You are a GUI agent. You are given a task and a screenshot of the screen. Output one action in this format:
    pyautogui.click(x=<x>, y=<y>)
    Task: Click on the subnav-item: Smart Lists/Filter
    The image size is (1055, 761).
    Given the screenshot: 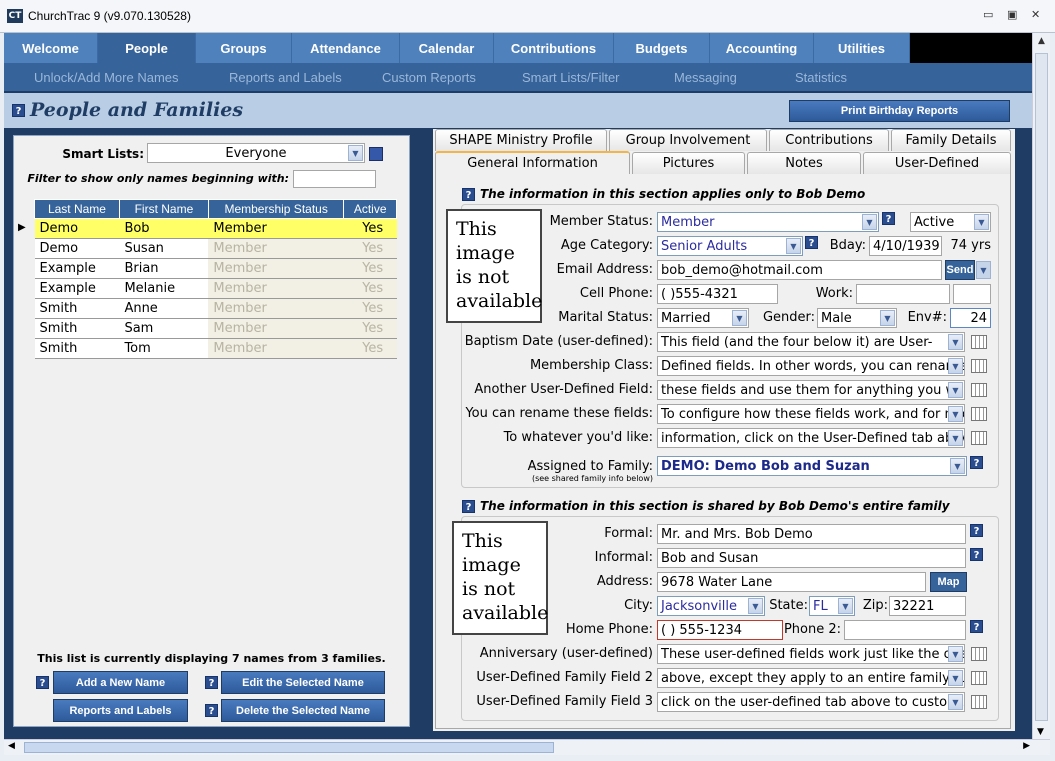 What is the action you would take?
    pyautogui.click(x=571, y=77)
    